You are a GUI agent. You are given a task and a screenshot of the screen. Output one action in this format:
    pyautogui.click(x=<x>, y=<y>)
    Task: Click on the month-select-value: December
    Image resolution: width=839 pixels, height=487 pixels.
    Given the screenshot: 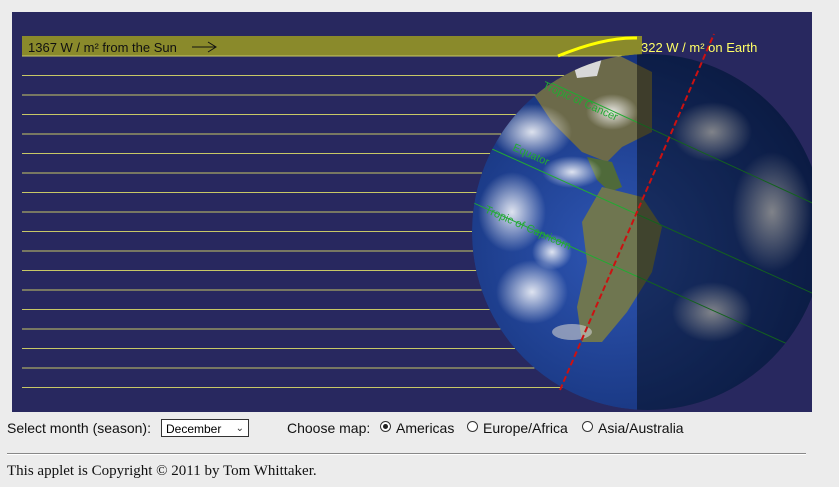 What is the action you would take?
    pyautogui.click(x=194, y=429)
    